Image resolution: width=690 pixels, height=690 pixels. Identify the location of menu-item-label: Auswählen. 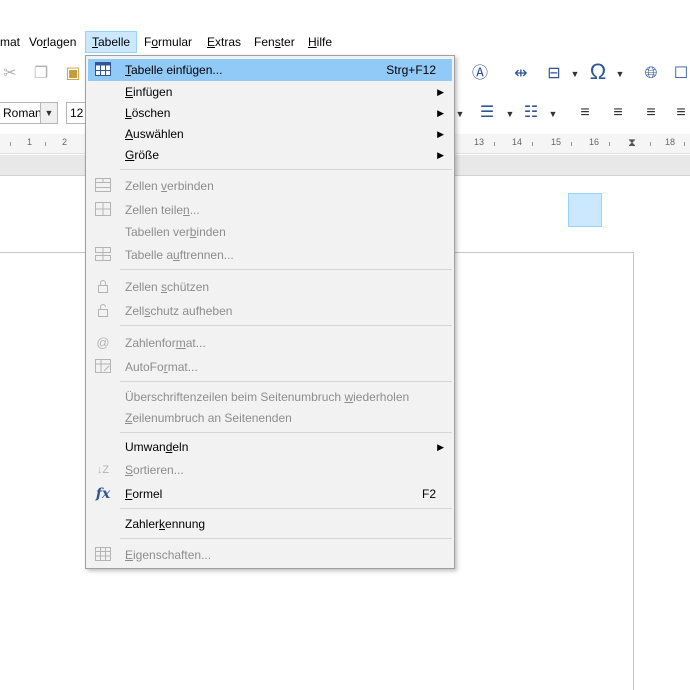
(154, 134).